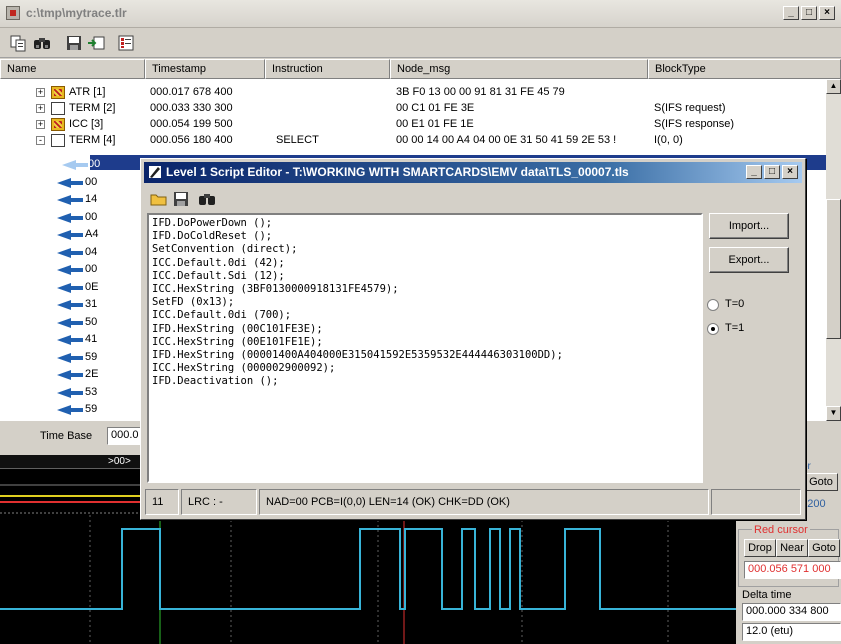 This screenshot has height=644, width=841. I want to click on byte-value: 2E, so click(92, 374).